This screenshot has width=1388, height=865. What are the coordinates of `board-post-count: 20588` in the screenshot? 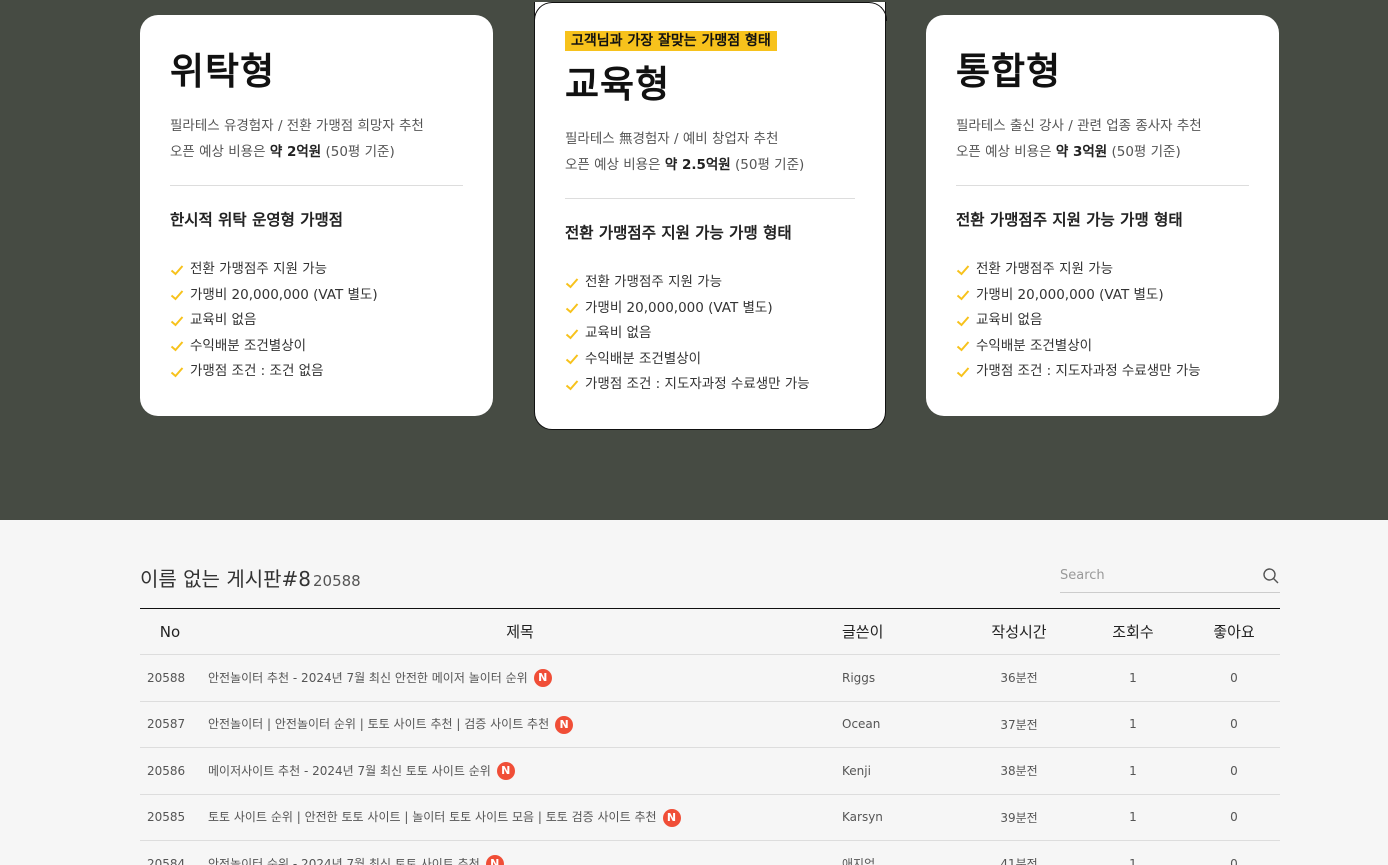 It's located at (337, 581).